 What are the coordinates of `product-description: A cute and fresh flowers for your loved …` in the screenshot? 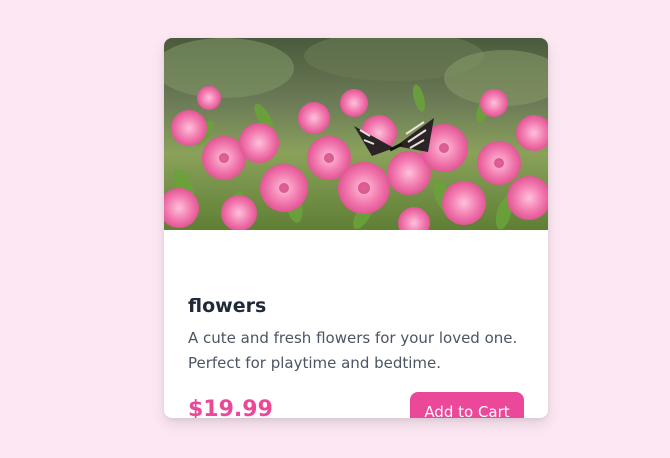 It's located at (353, 350).